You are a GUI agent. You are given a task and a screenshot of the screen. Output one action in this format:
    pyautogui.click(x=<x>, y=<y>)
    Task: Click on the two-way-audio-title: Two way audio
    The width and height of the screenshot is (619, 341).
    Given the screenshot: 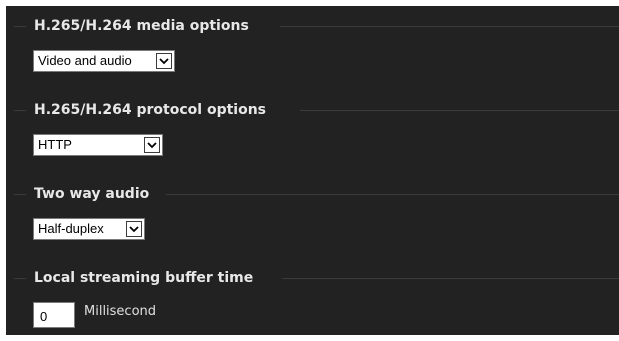 What is the action you would take?
    pyautogui.click(x=92, y=194)
    